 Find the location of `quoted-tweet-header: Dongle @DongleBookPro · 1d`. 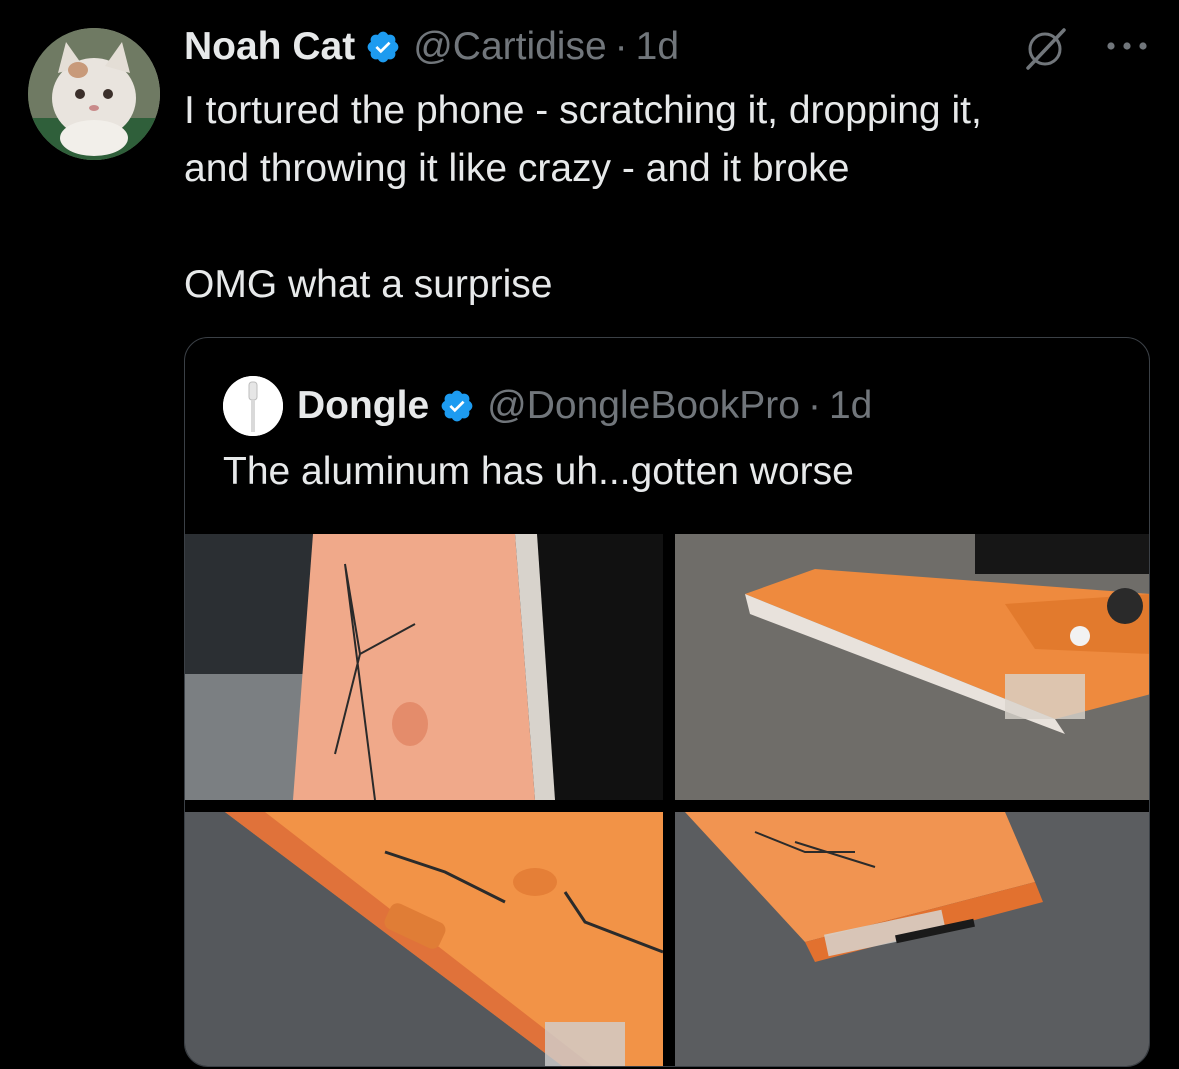

quoted-tweet-header: Dongle @DongleBookPro · 1d is located at coordinates (547, 406).